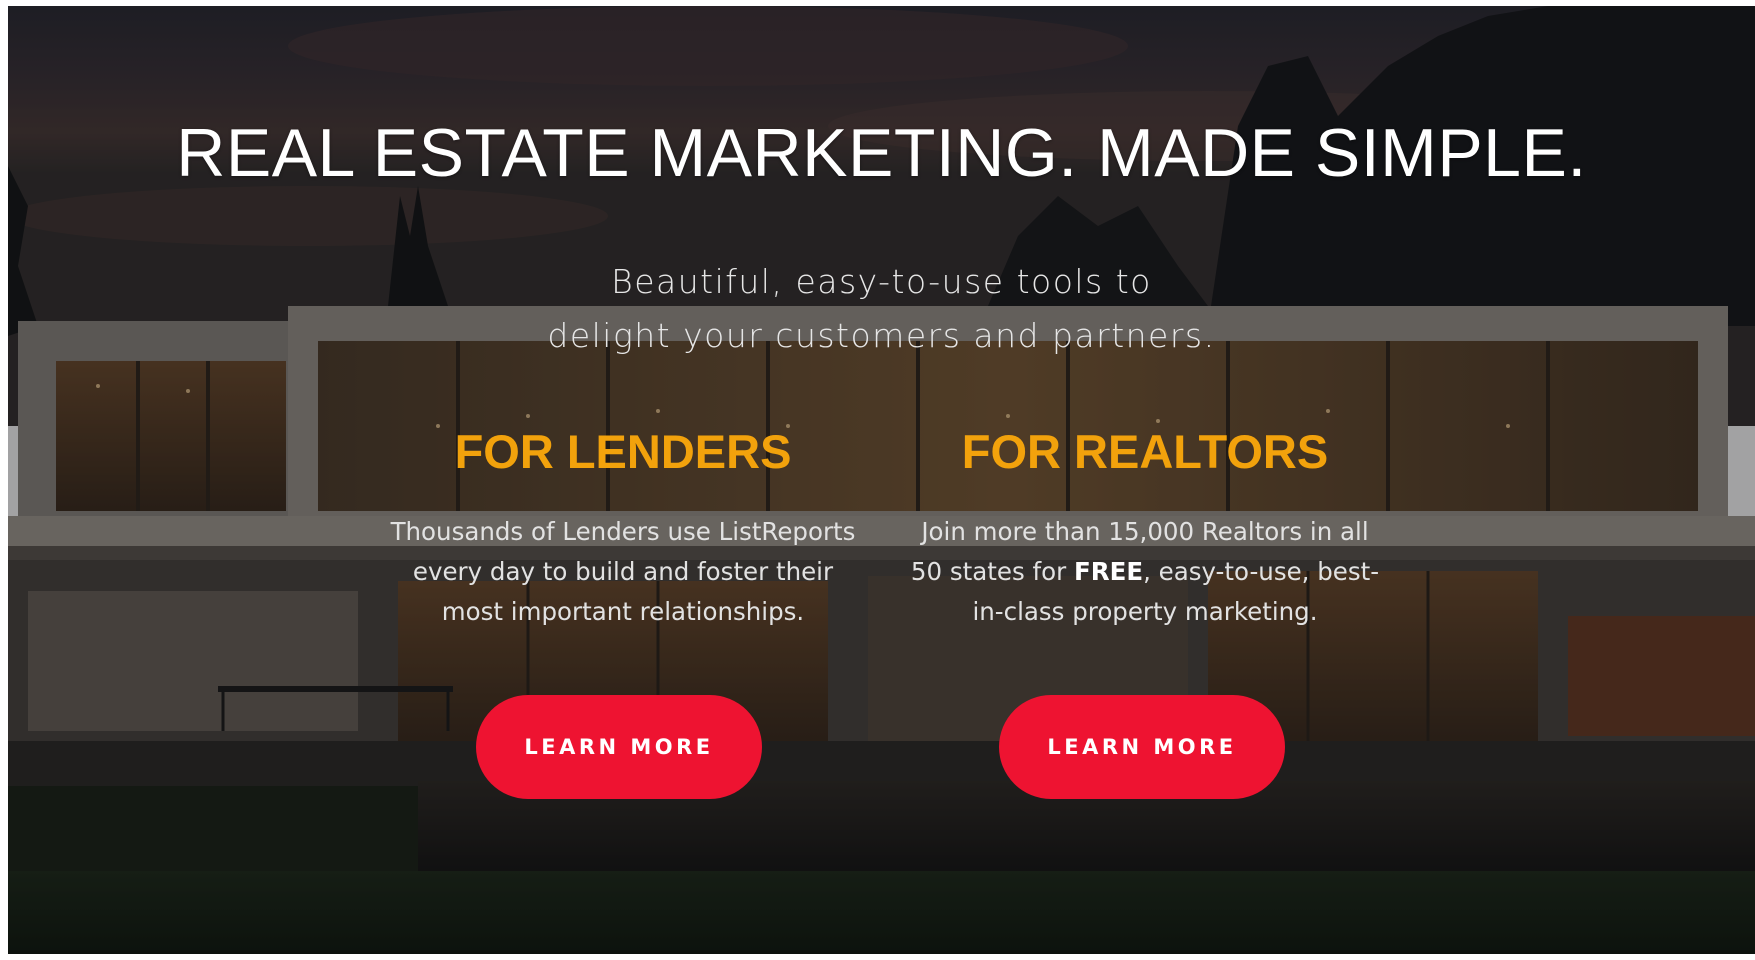 The width and height of the screenshot is (1755, 960). What do you see at coordinates (1145, 451) in the screenshot?
I see `realtors-title: FOR REALTORS` at bounding box center [1145, 451].